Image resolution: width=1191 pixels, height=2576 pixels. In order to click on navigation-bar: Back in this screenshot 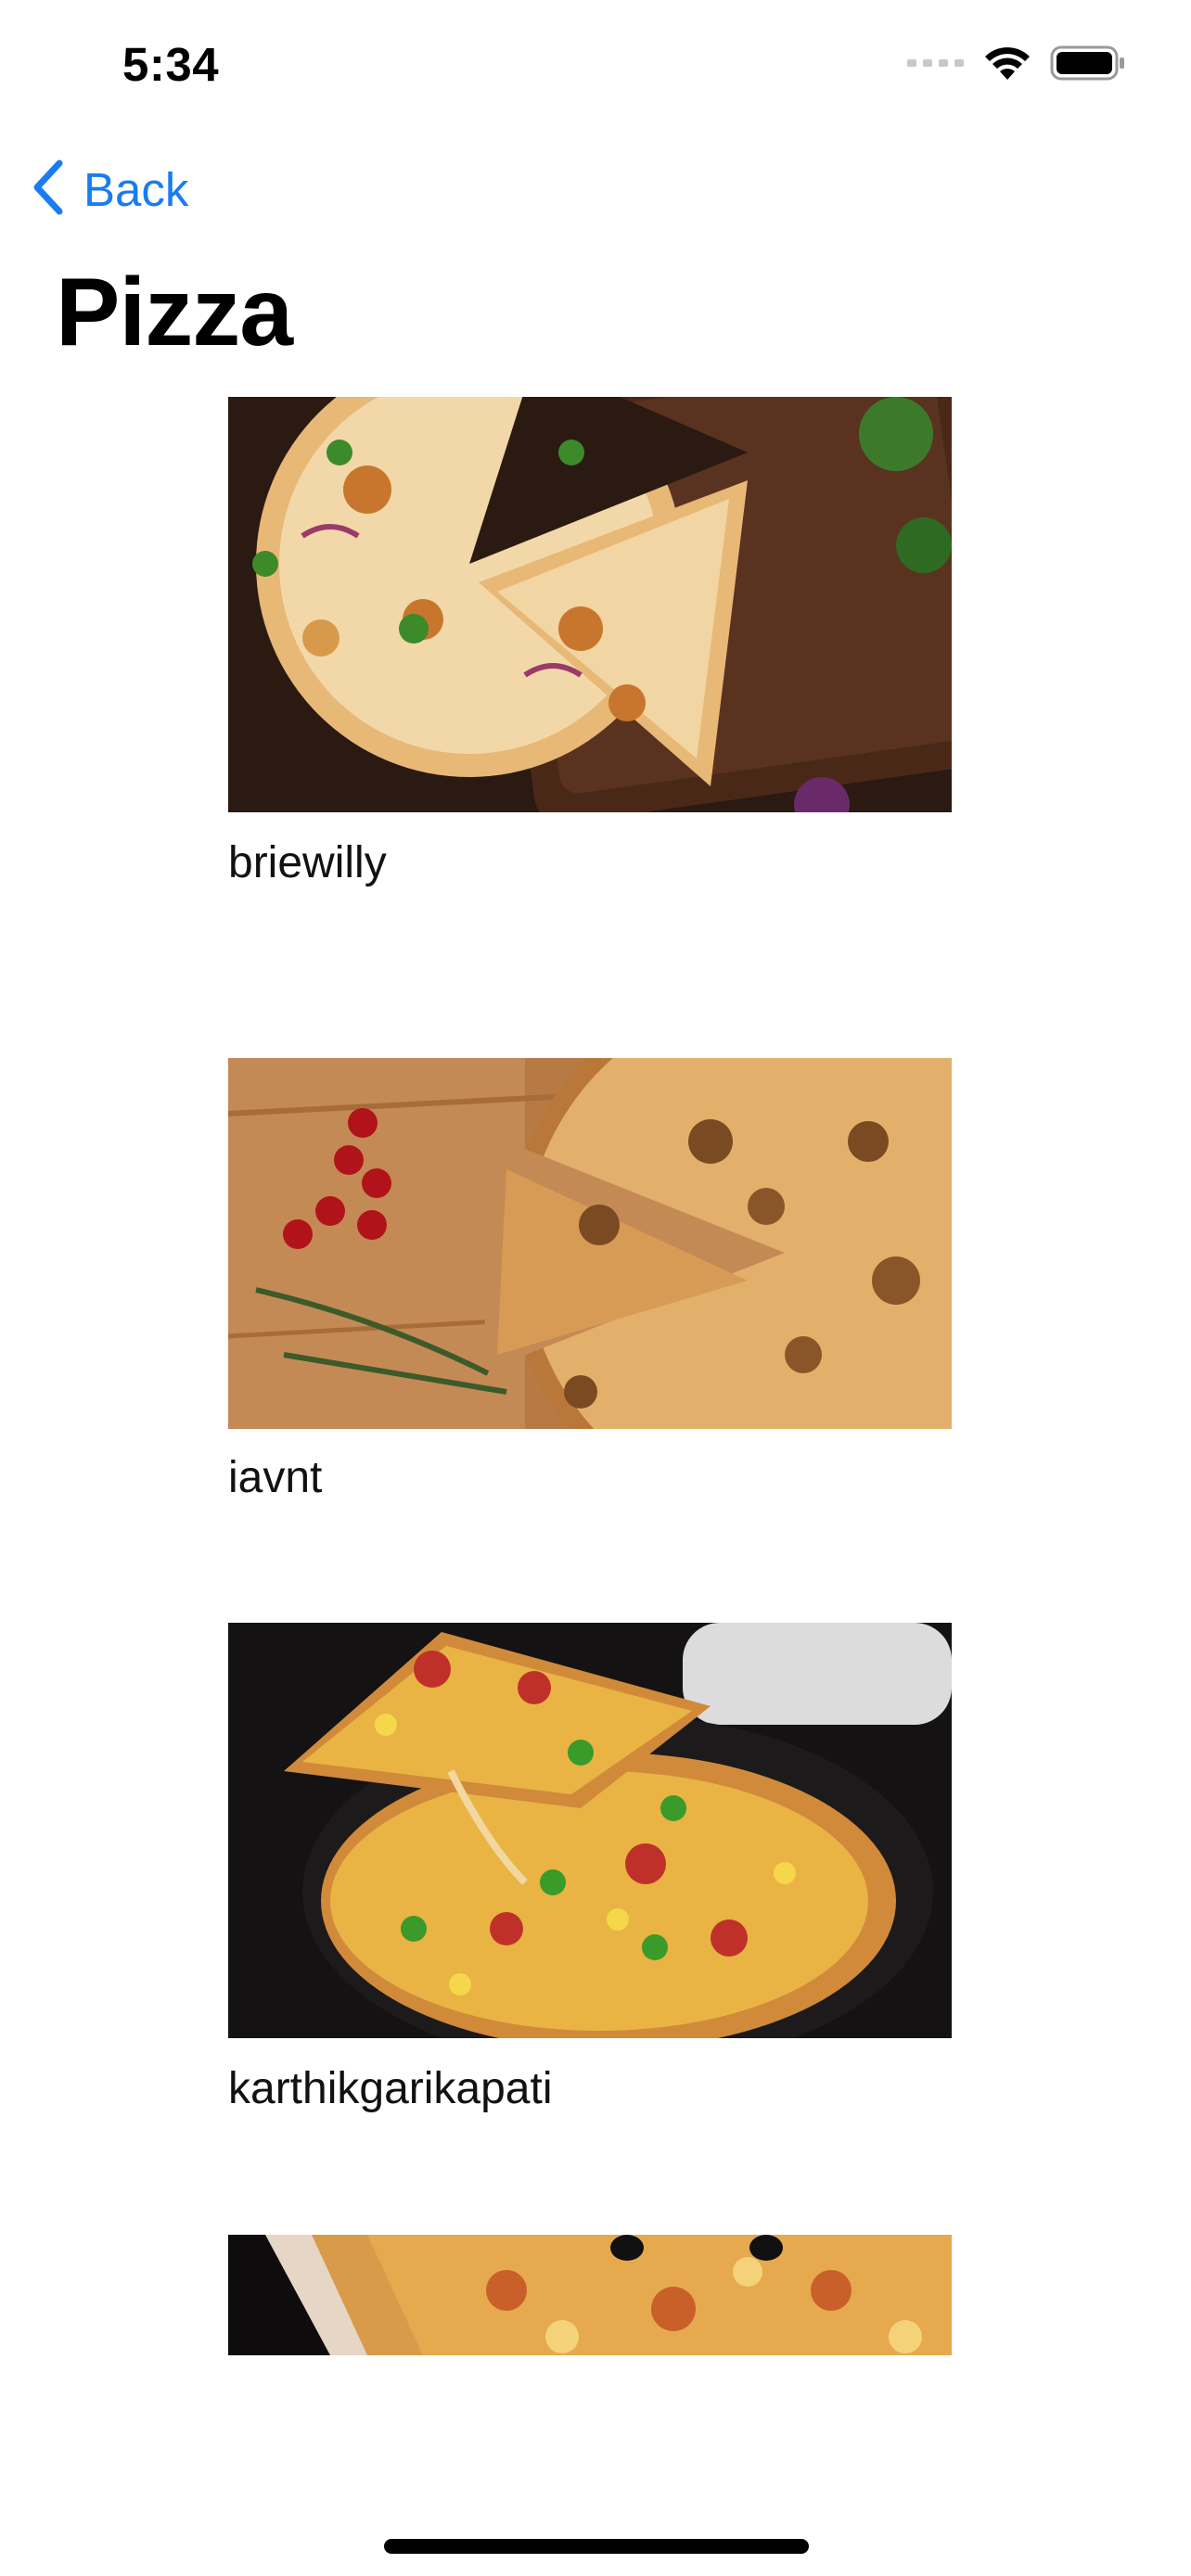, I will do `click(595, 194)`.